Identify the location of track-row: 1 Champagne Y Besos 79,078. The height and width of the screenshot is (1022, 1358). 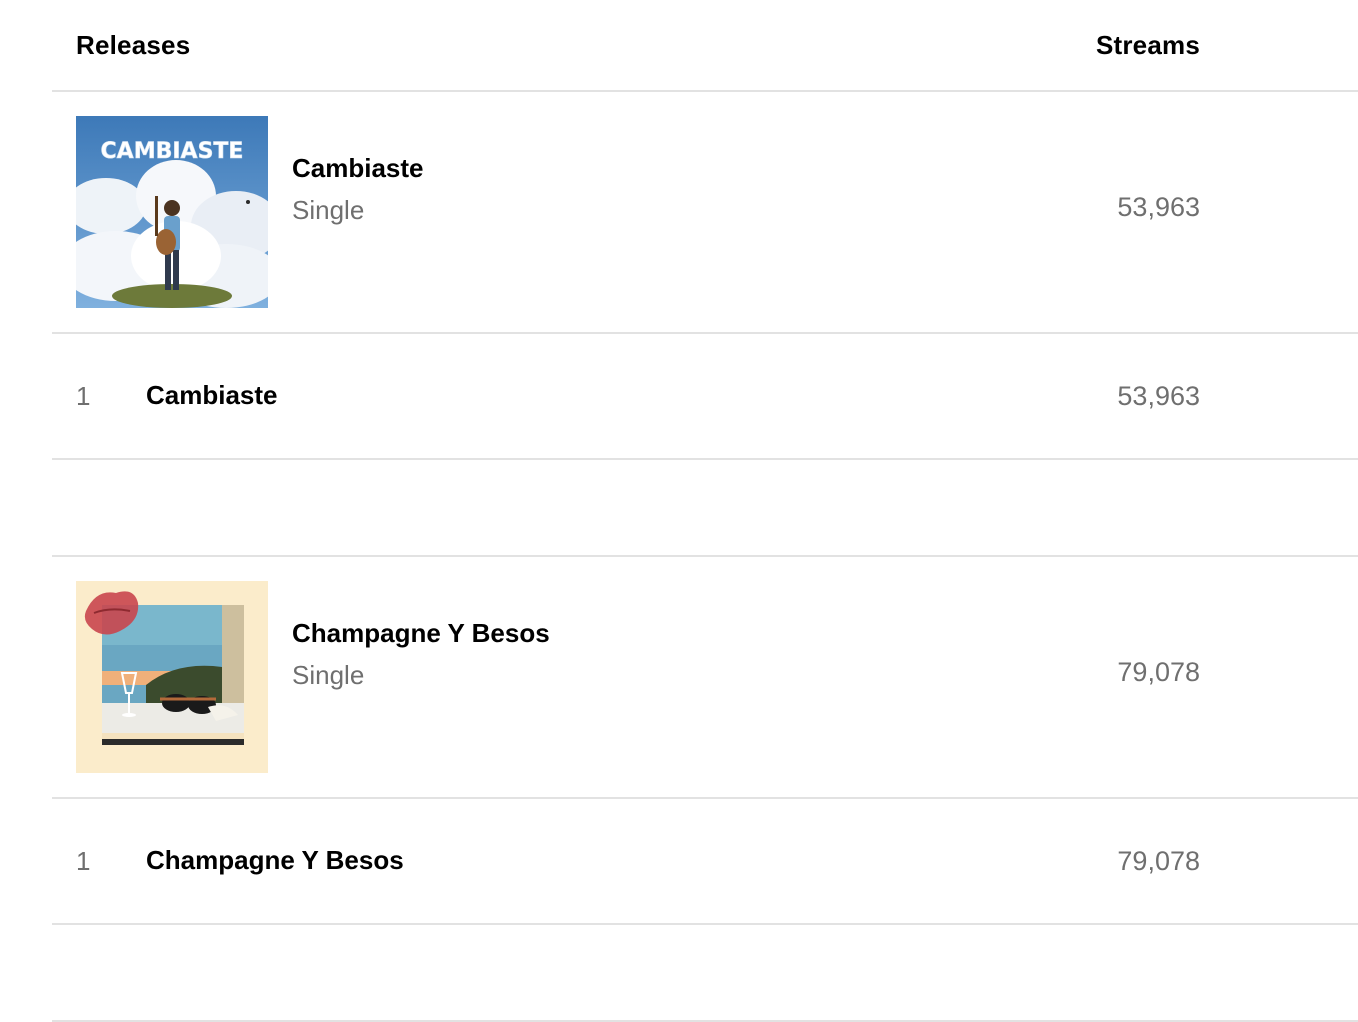
(705, 862).